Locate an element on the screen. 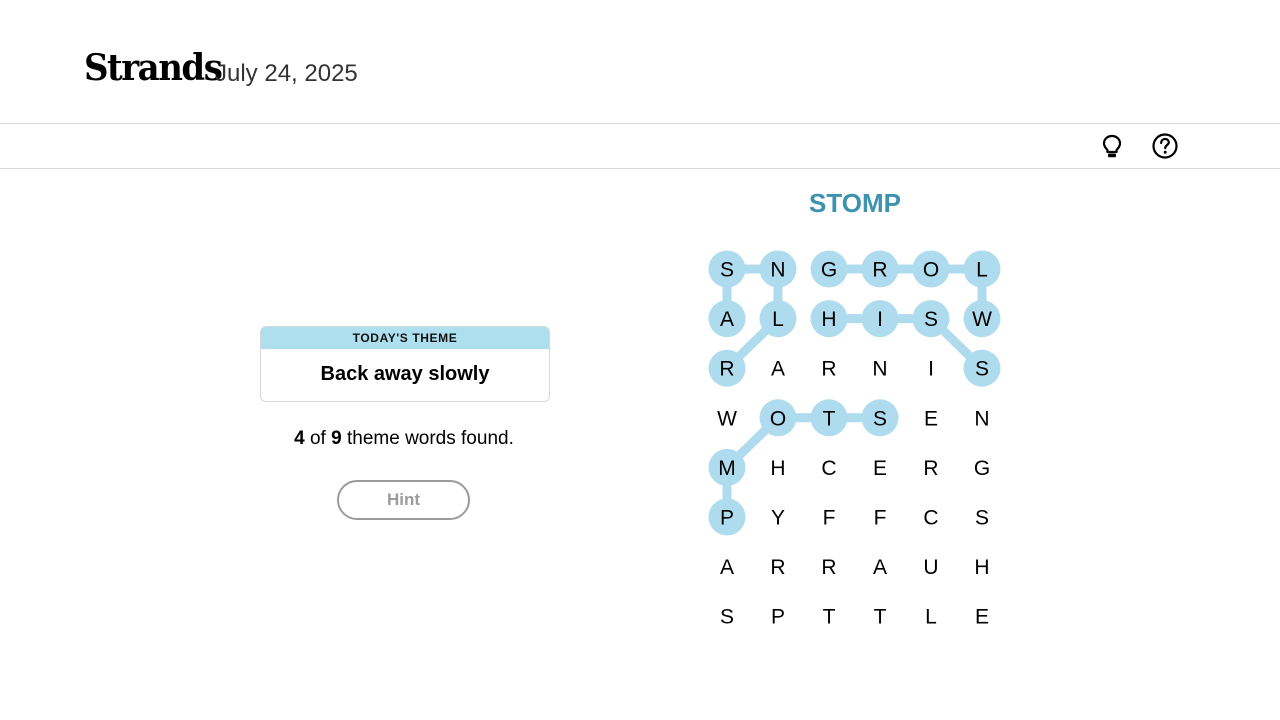 The image size is (1280, 720). letter-cell: U is located at coordinates (931, 566).